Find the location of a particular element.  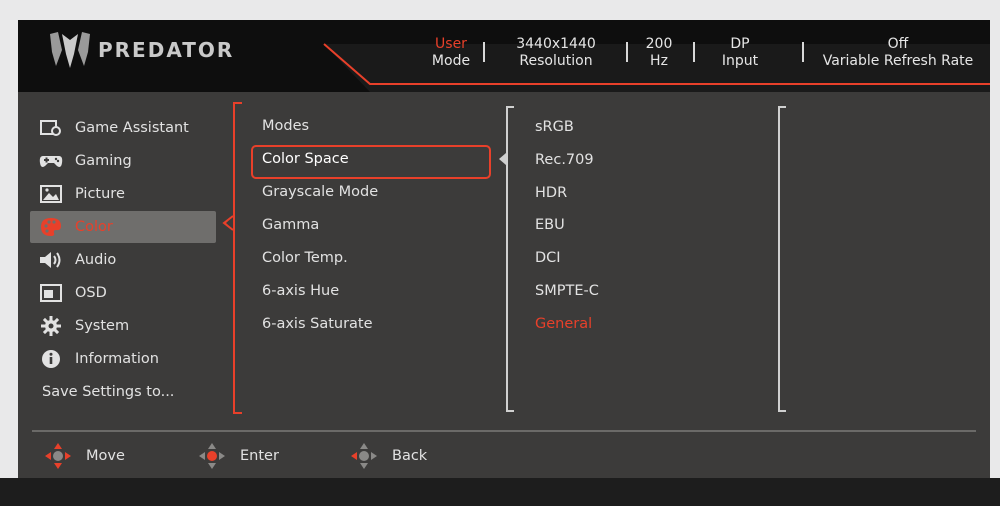

status-vrr: Off Variable Refresh Rate is located at coordinates (898, 53).